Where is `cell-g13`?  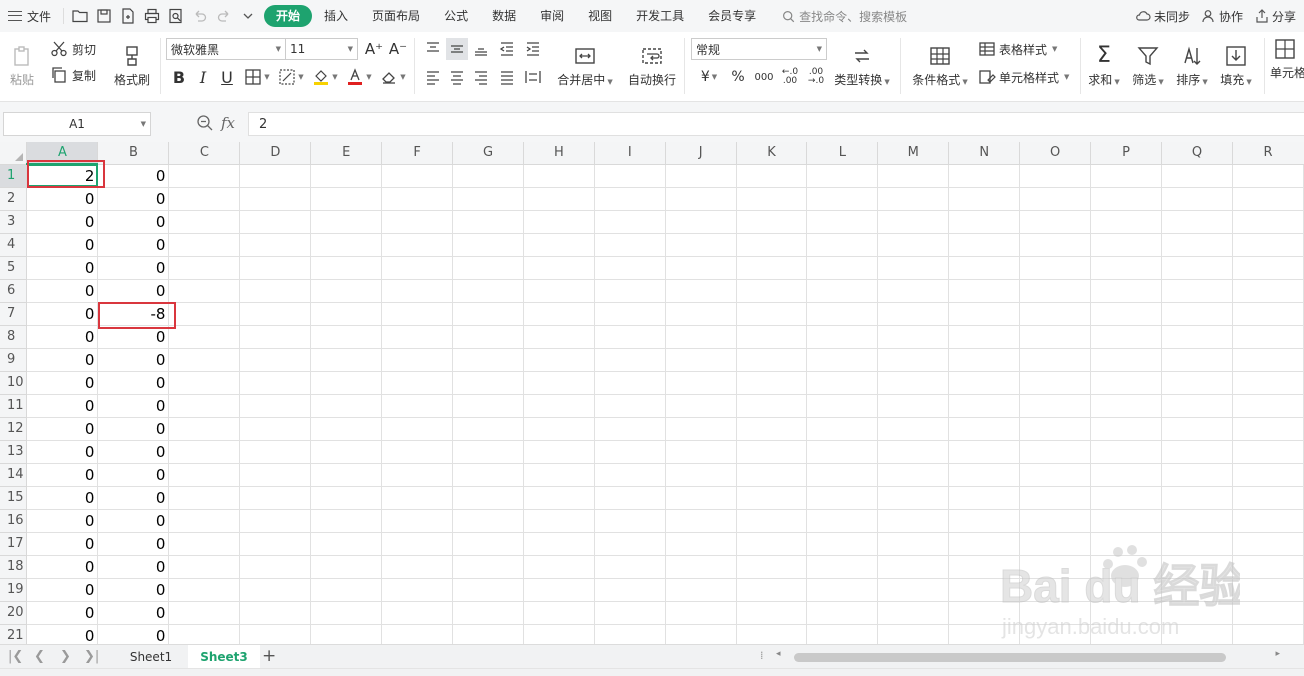
cell-g13 is located at coordinates (488, 452).